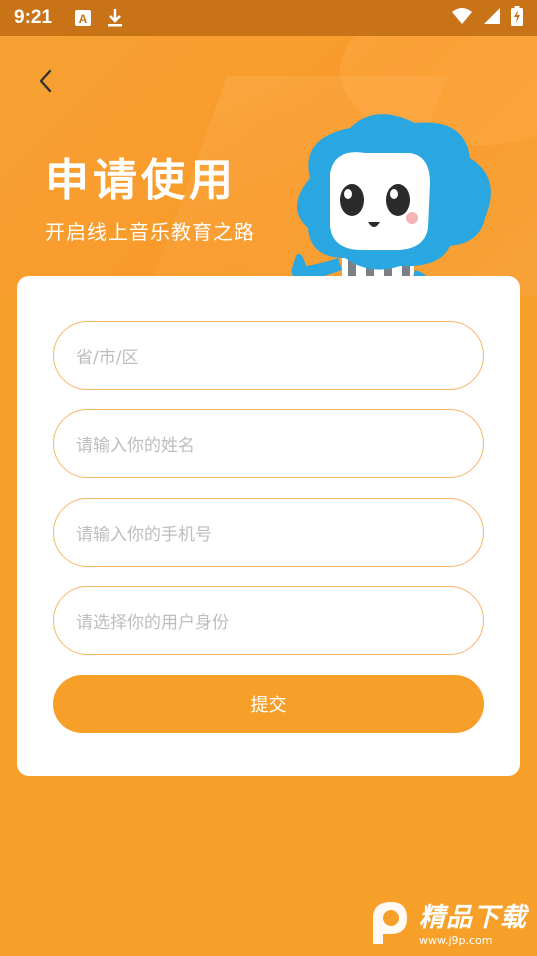  I want to click on page-title: 申请使用, so click(141, 180).